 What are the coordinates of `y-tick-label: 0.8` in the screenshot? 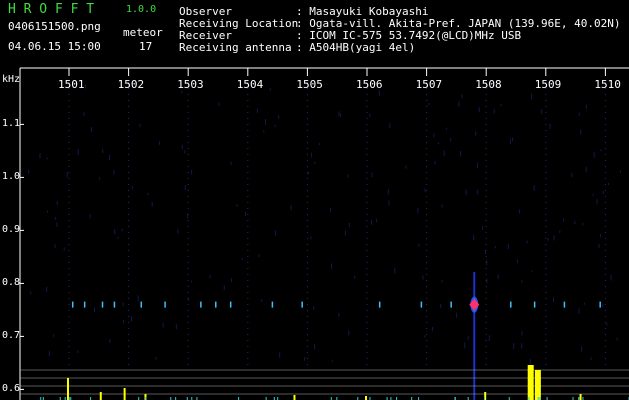 It's located at (11, 283).